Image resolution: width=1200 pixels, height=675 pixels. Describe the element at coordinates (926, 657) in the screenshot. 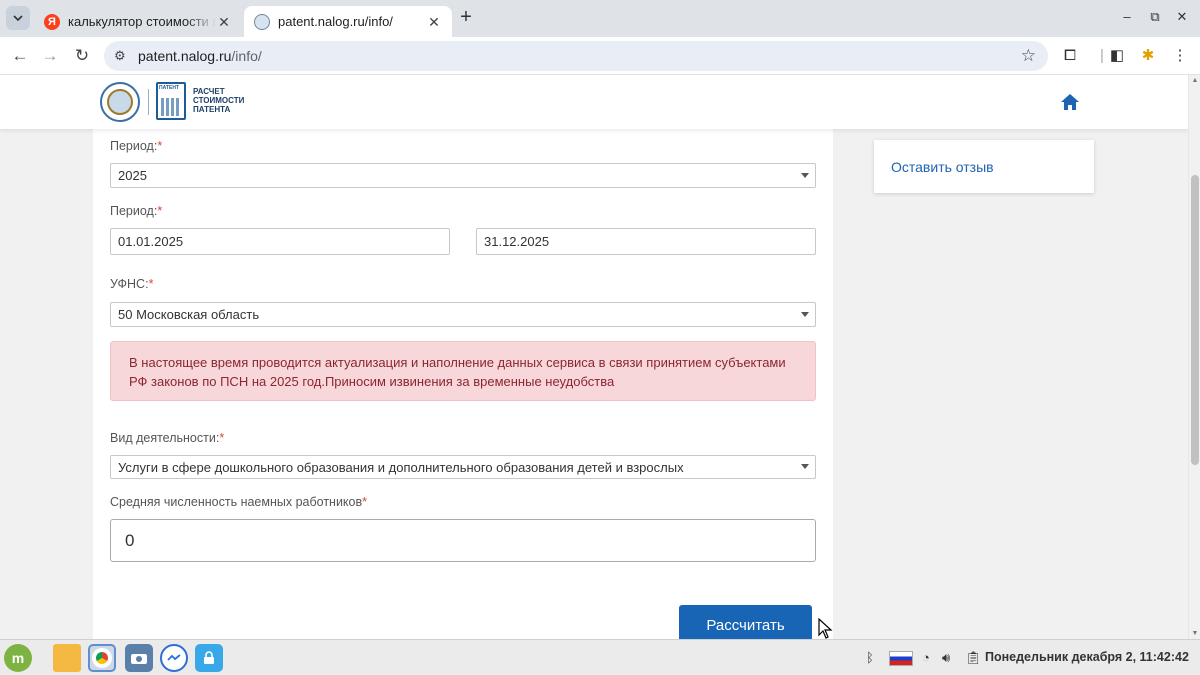

I see `wifi-icon: ◔` at that location.